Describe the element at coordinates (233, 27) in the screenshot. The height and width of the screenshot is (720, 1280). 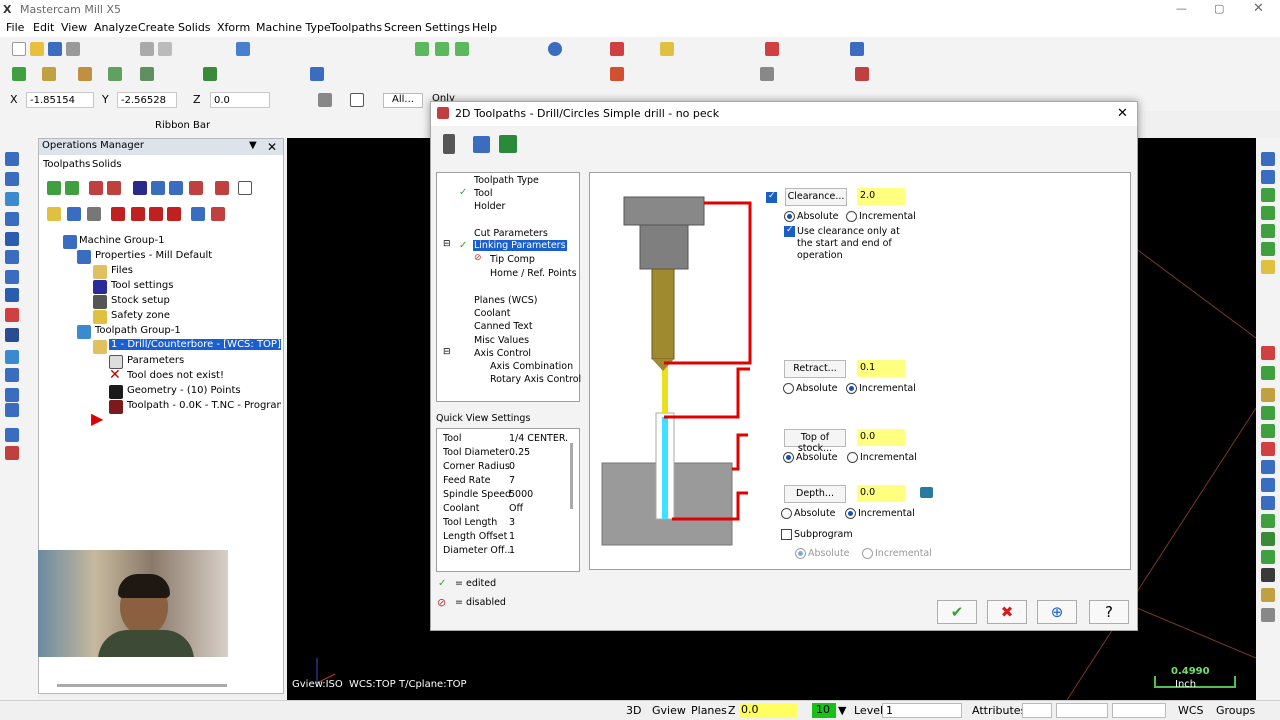
I see `menu-xform: Xform` at that location.